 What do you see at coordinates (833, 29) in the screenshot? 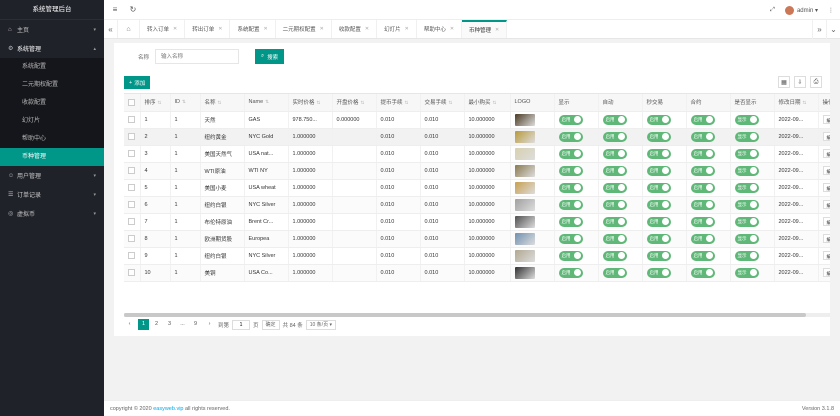
I see `tabs-menu-icon: ⌄` at bounding box center [833, 29].